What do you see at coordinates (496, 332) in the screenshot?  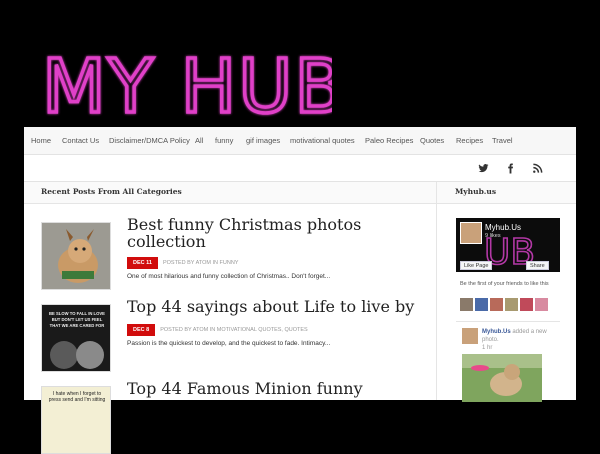 I see `feed-post-author: Myhub.Us` at bounding box center [496, 332].